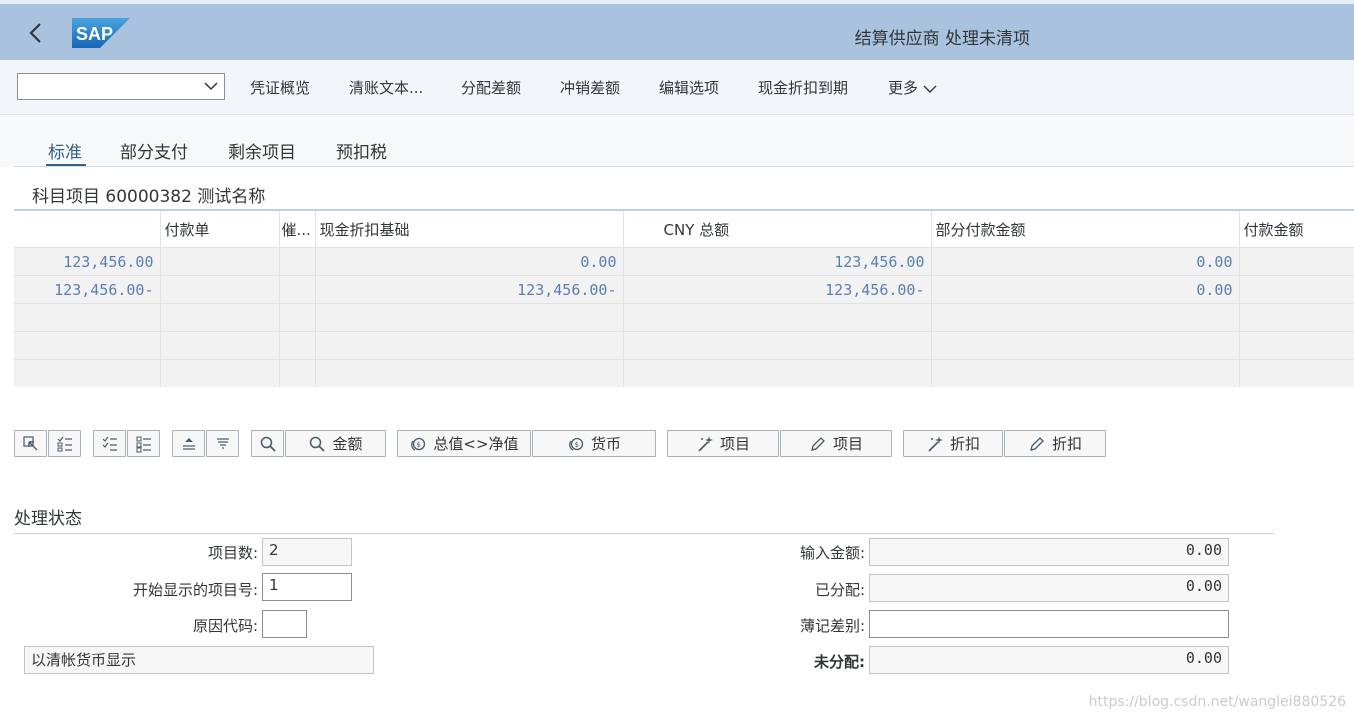 This screenshot has height=722, width=1354. I want to click on activate-discount-button: 折扣, so click(953, 443).